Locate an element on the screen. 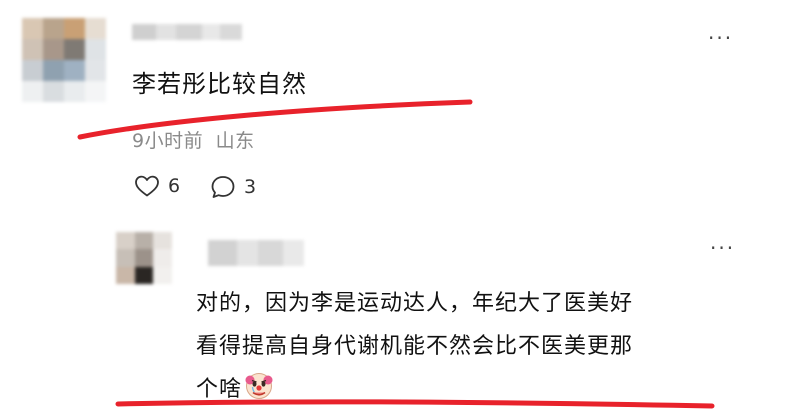  reply-button: 3 is located at coordinates (233, 187).